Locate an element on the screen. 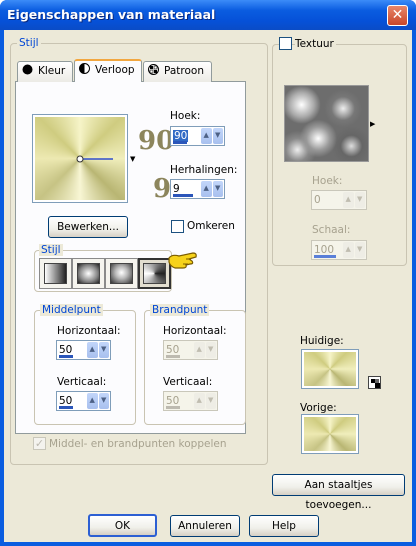  angle-label: Hoek: is located at coordinates (185, 116).